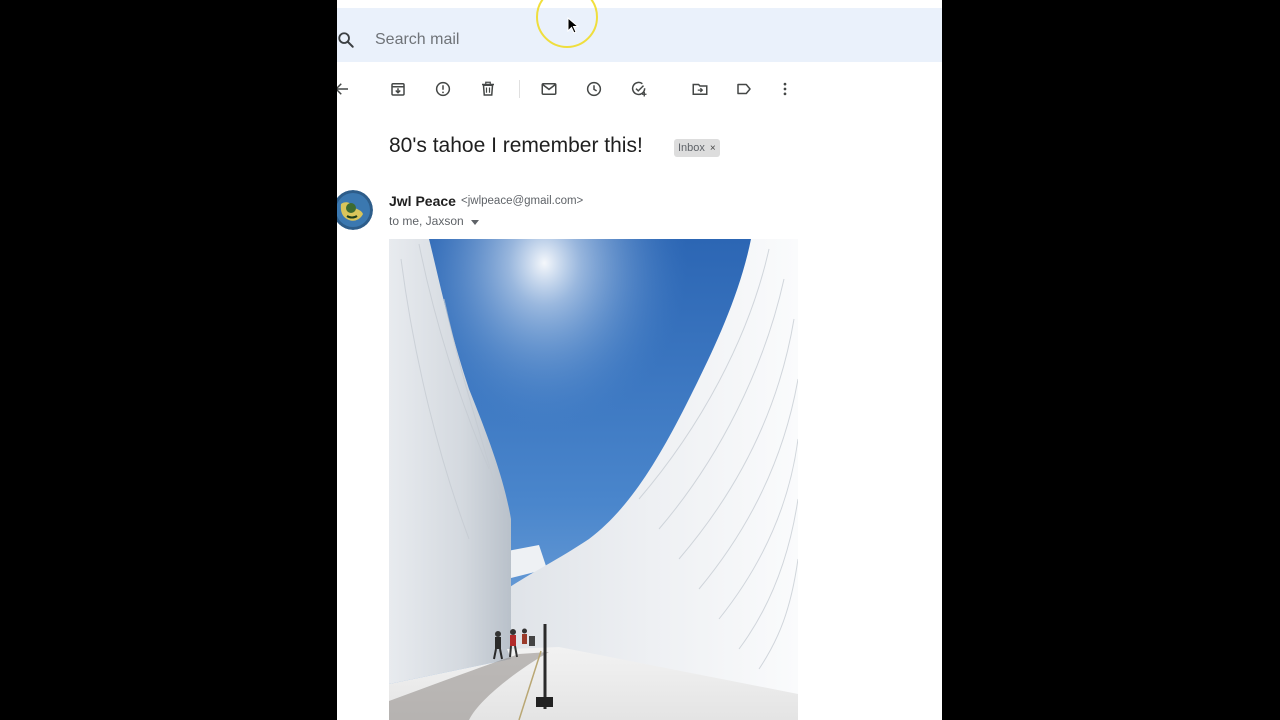 This screenshot has height=720, width=1280. I want to click on caret-down-icon, so click(474, 222).